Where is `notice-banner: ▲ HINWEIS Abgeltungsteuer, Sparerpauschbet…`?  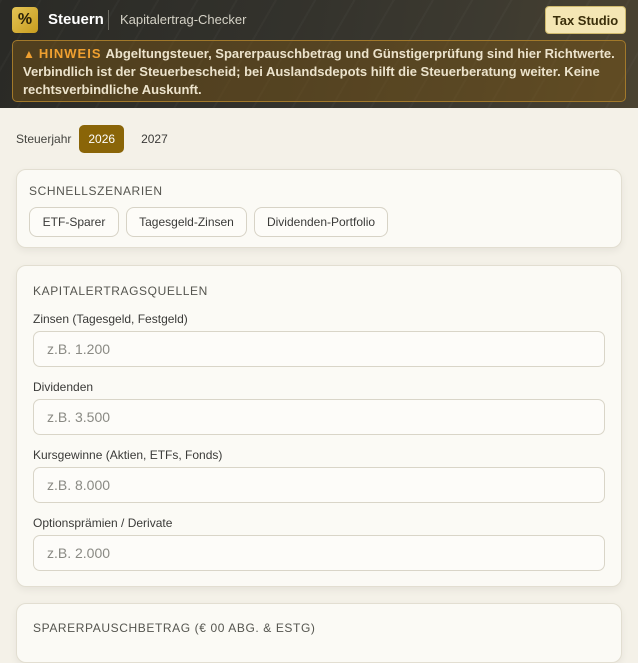 notice-banner: ▲ HINWEIS Abgeltungsteuer, Sparerpauschbet… is located at coordinates (319, 71).